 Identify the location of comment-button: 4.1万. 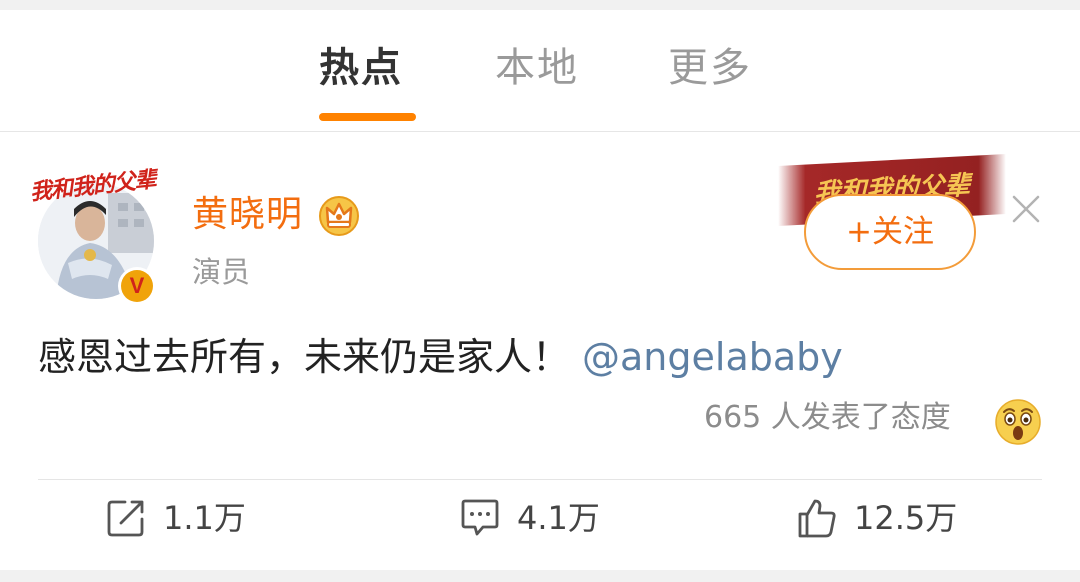
(529, 518).